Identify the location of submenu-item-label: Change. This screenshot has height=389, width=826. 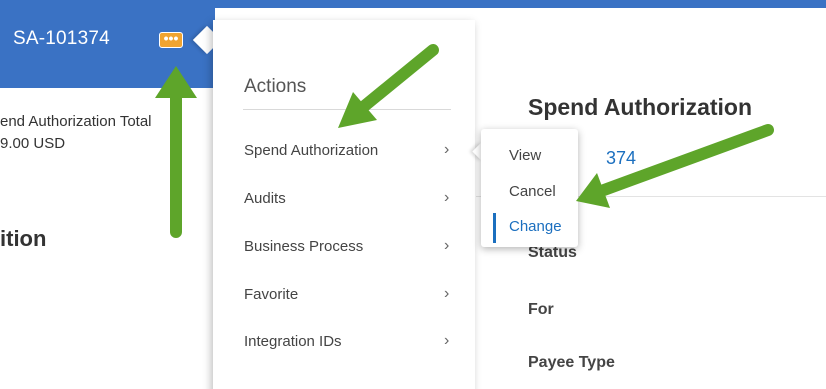
(535, 226).